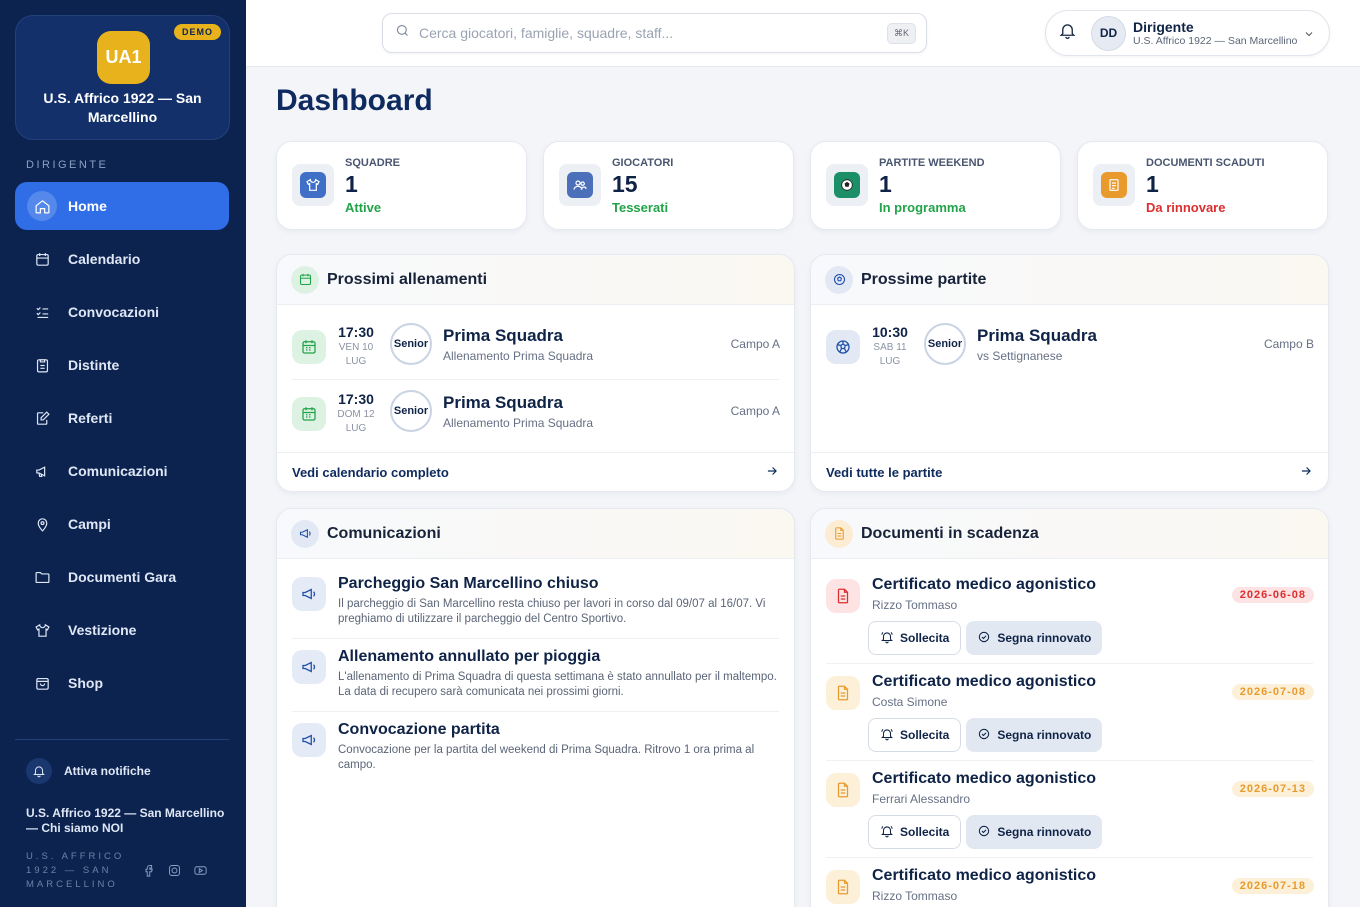 This screenshot has height=907, width=1360. Describe the element at coordinates (1044, 832) in the screenshot. I see `button-label: Segna rinnovato` at that location.